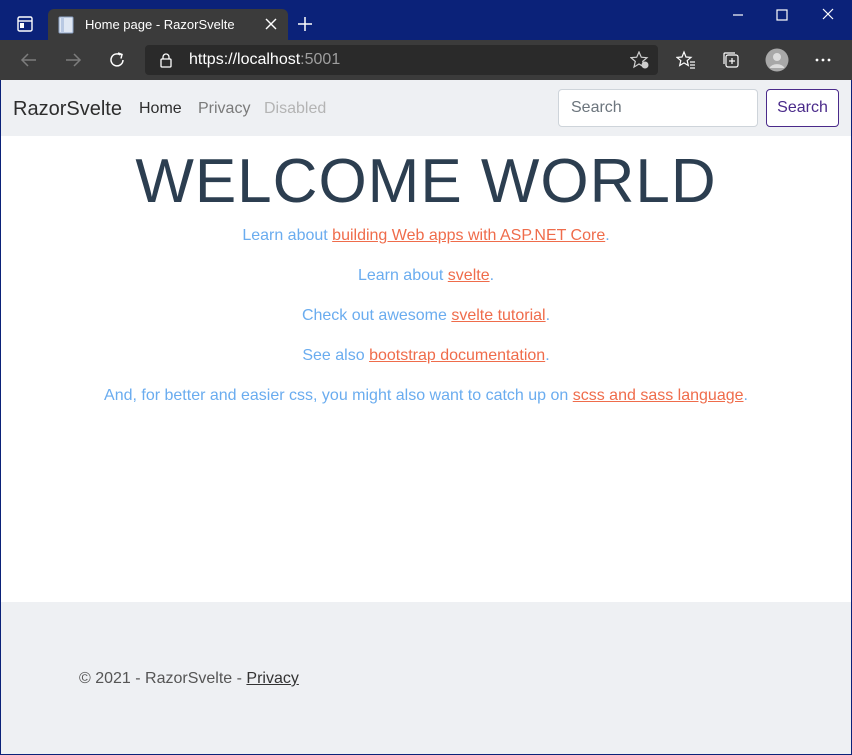 Image resolution: width=852 pixels, height=755 pixels. Describe the element at coordinates (457, 355) in the screenshot. I see `bootstrap-link: bootstrap documentation` at that location.